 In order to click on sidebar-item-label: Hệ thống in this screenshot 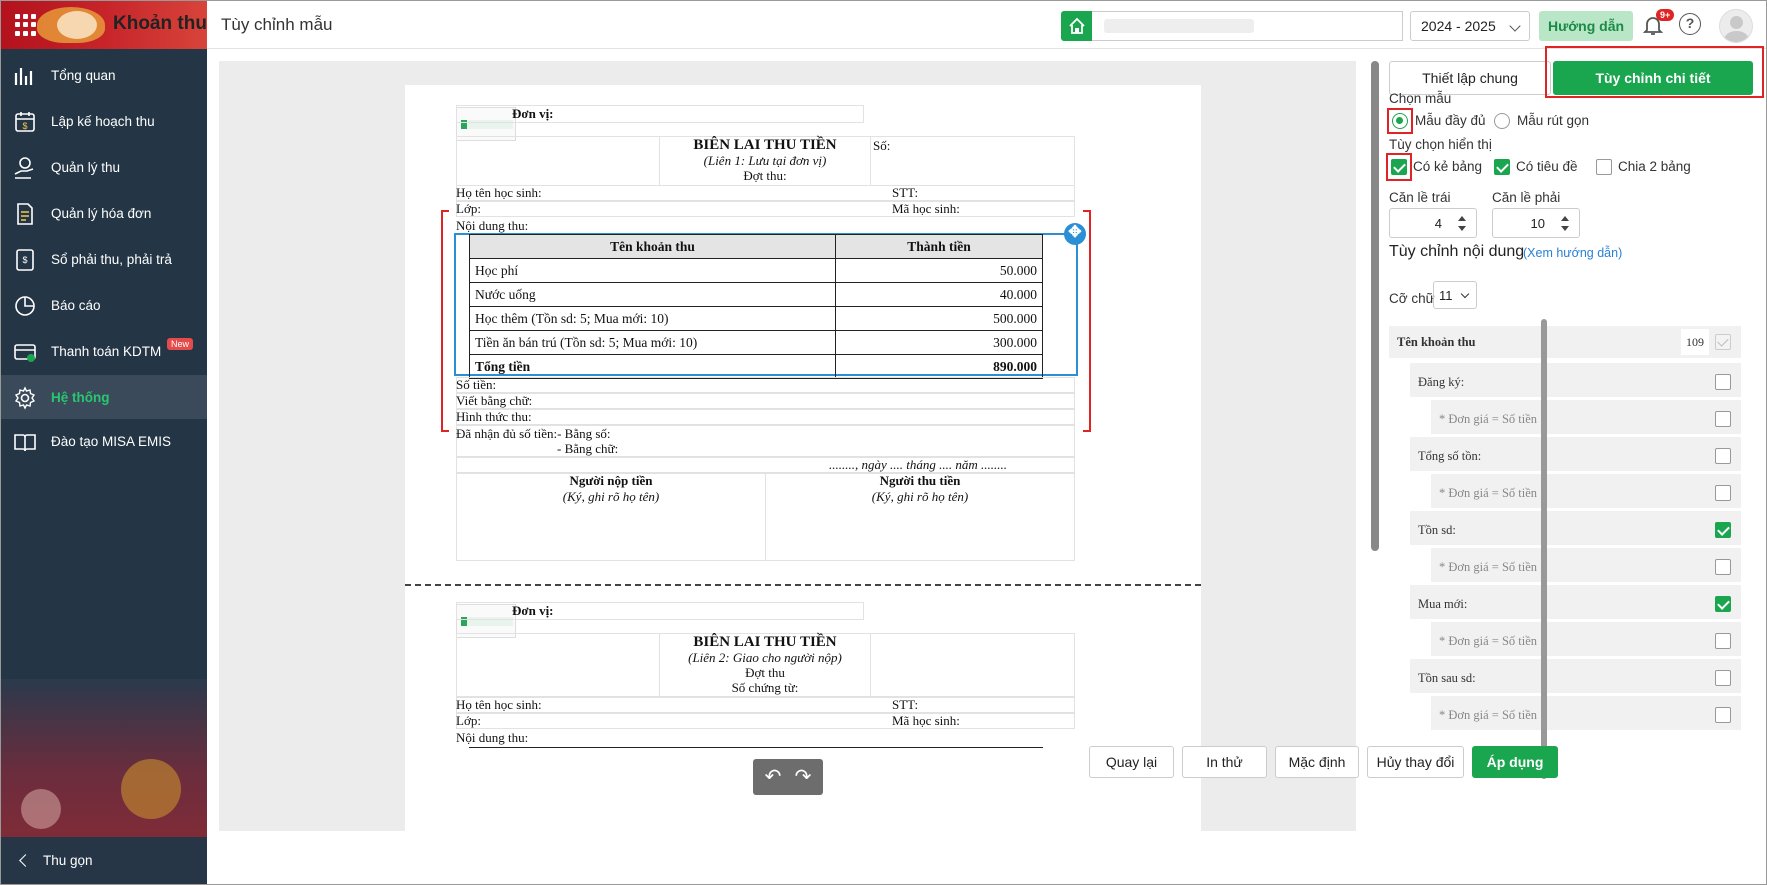, I will do `click(80, 397)`.